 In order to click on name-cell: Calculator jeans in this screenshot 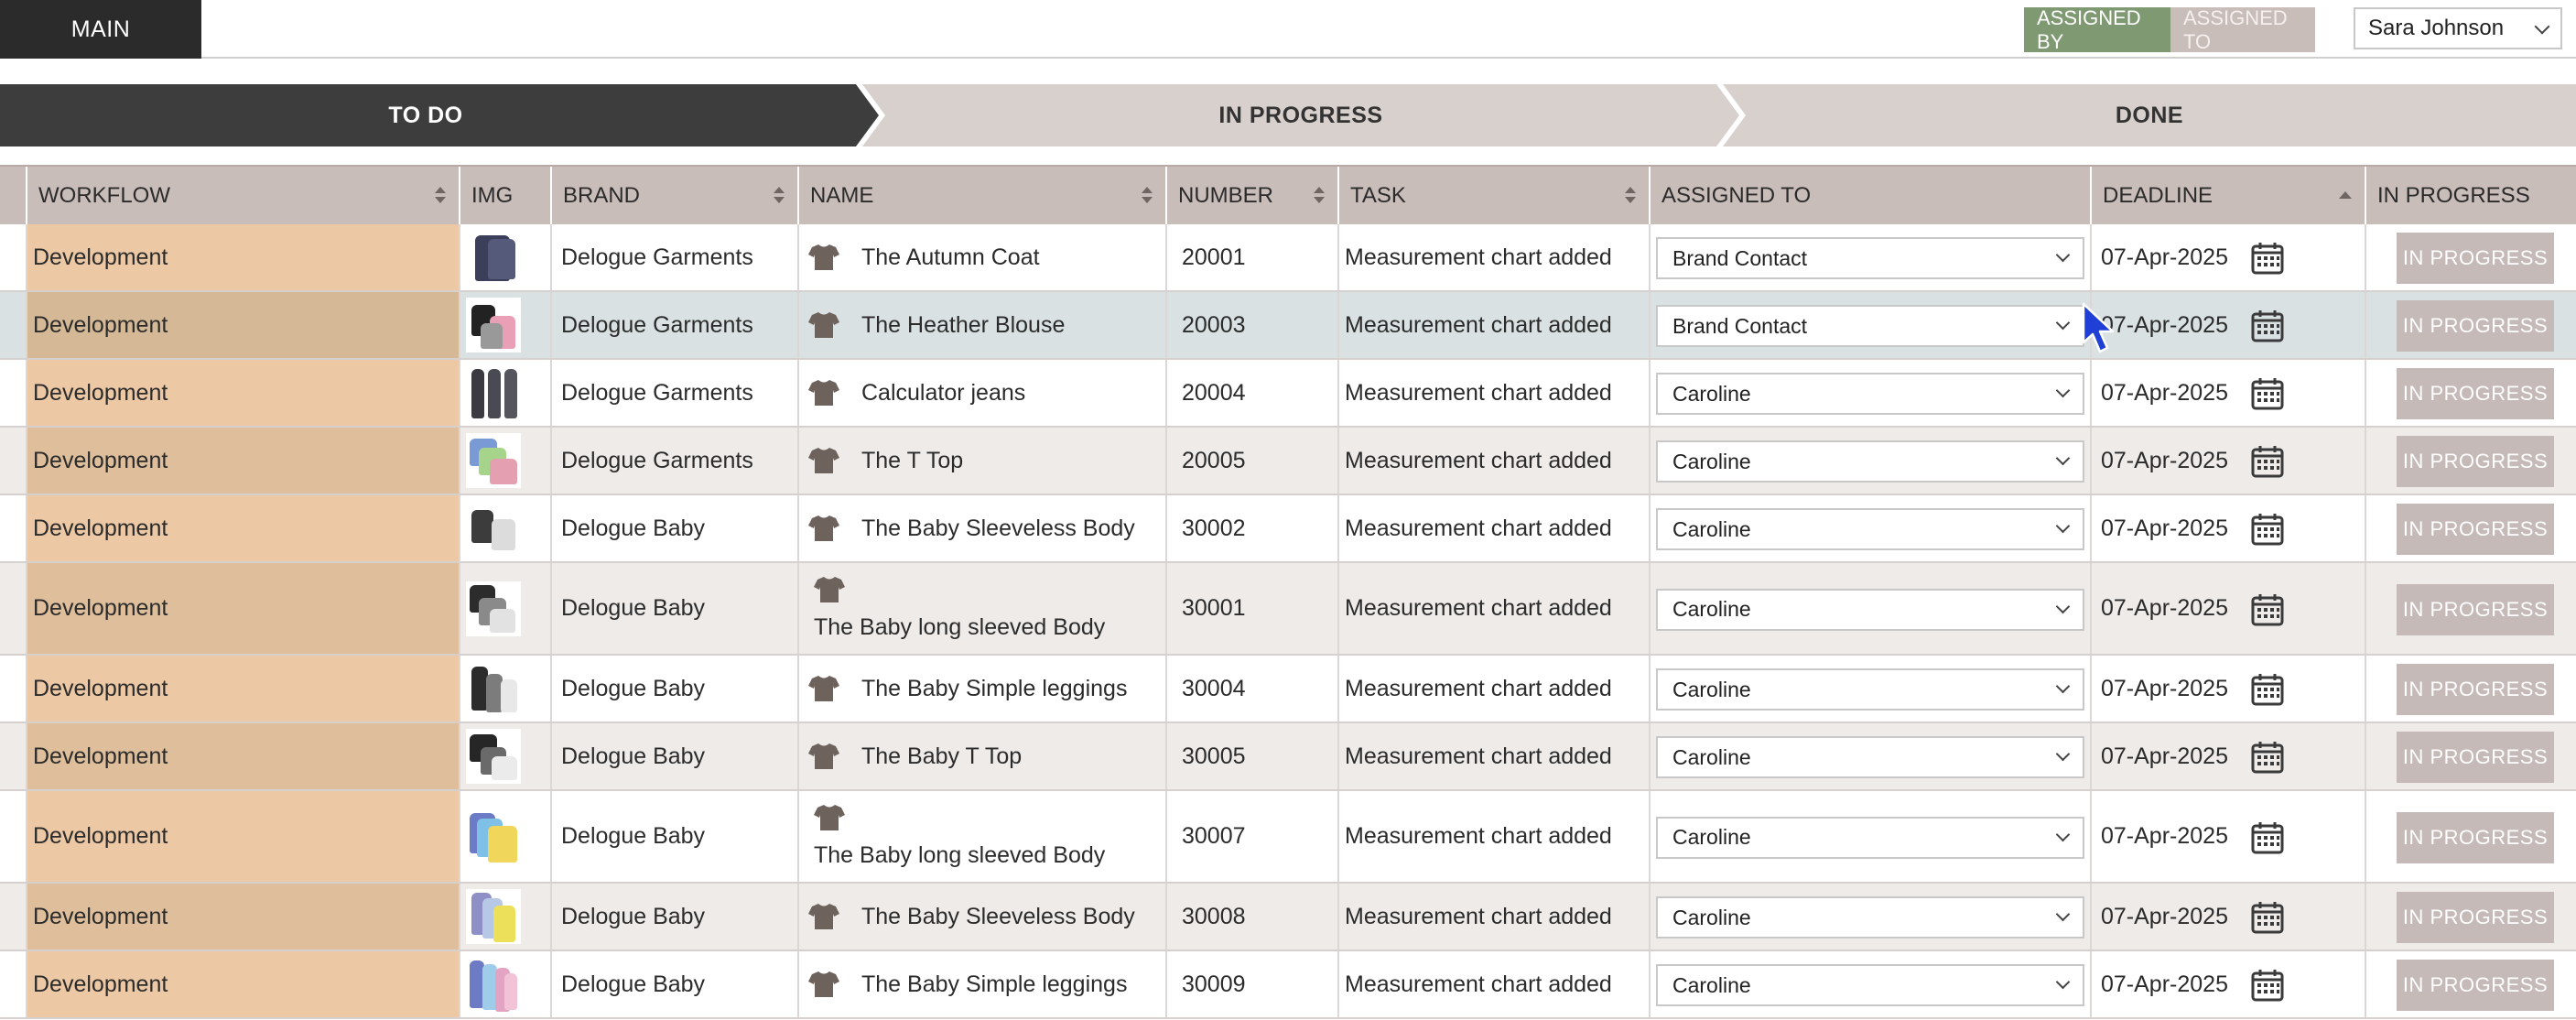, I will do `click(983, 393)`.